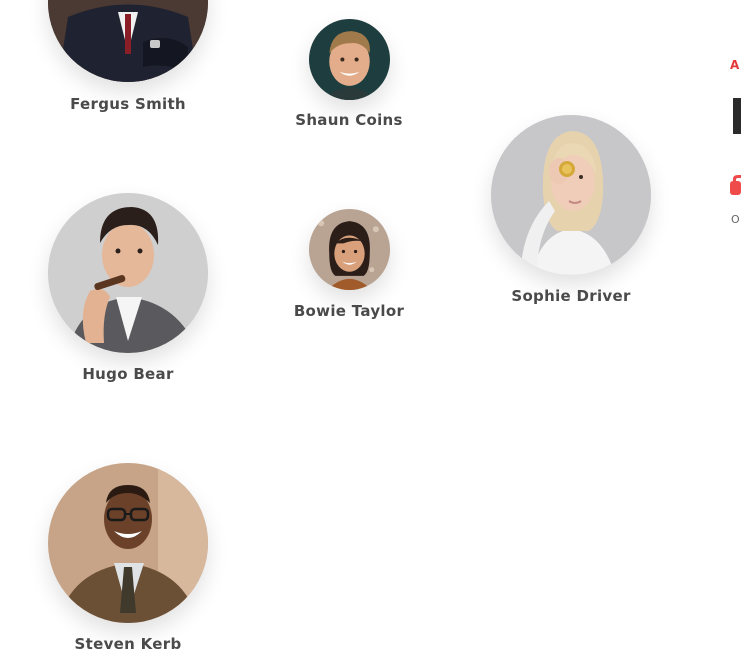 The image size is (741, 672). What do you see at coordinates (736, 219) in the screenshot?
I see `edge-small-text: OI` at bounding box center [736, 219].